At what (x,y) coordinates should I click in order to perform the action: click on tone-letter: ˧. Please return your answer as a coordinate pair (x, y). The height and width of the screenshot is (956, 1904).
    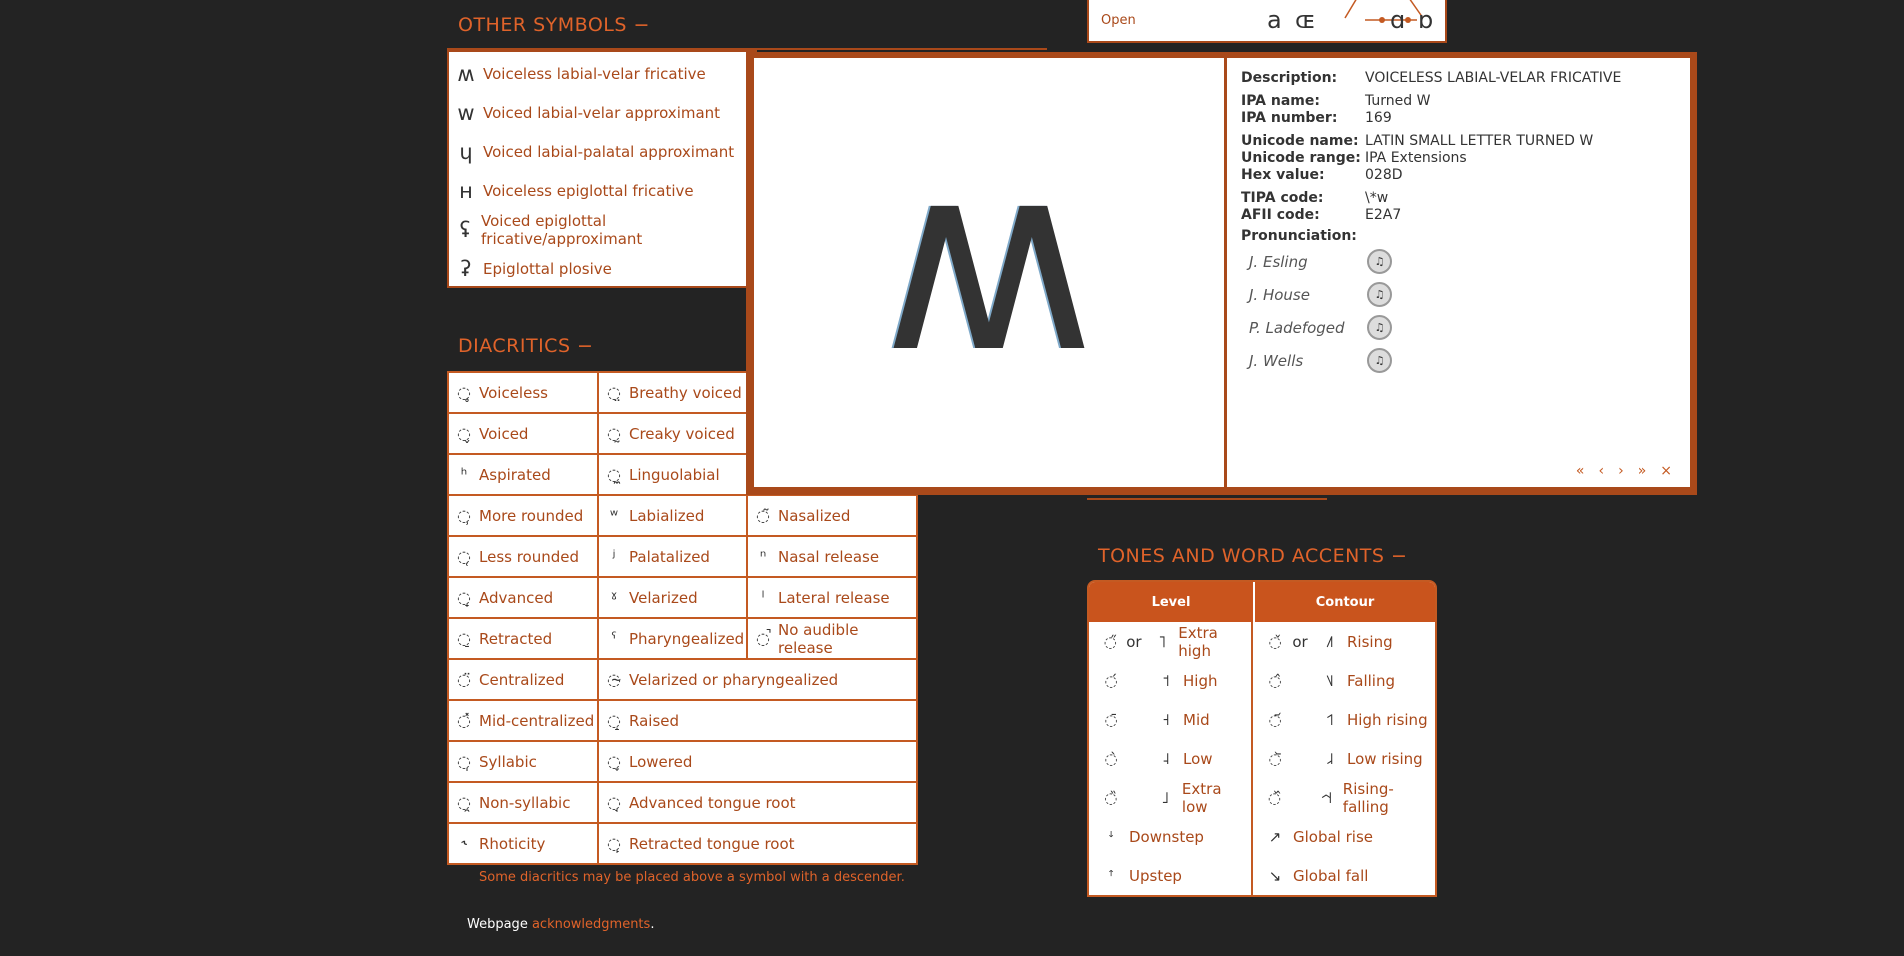
    Looking at the image, I should click on (1166, 719).